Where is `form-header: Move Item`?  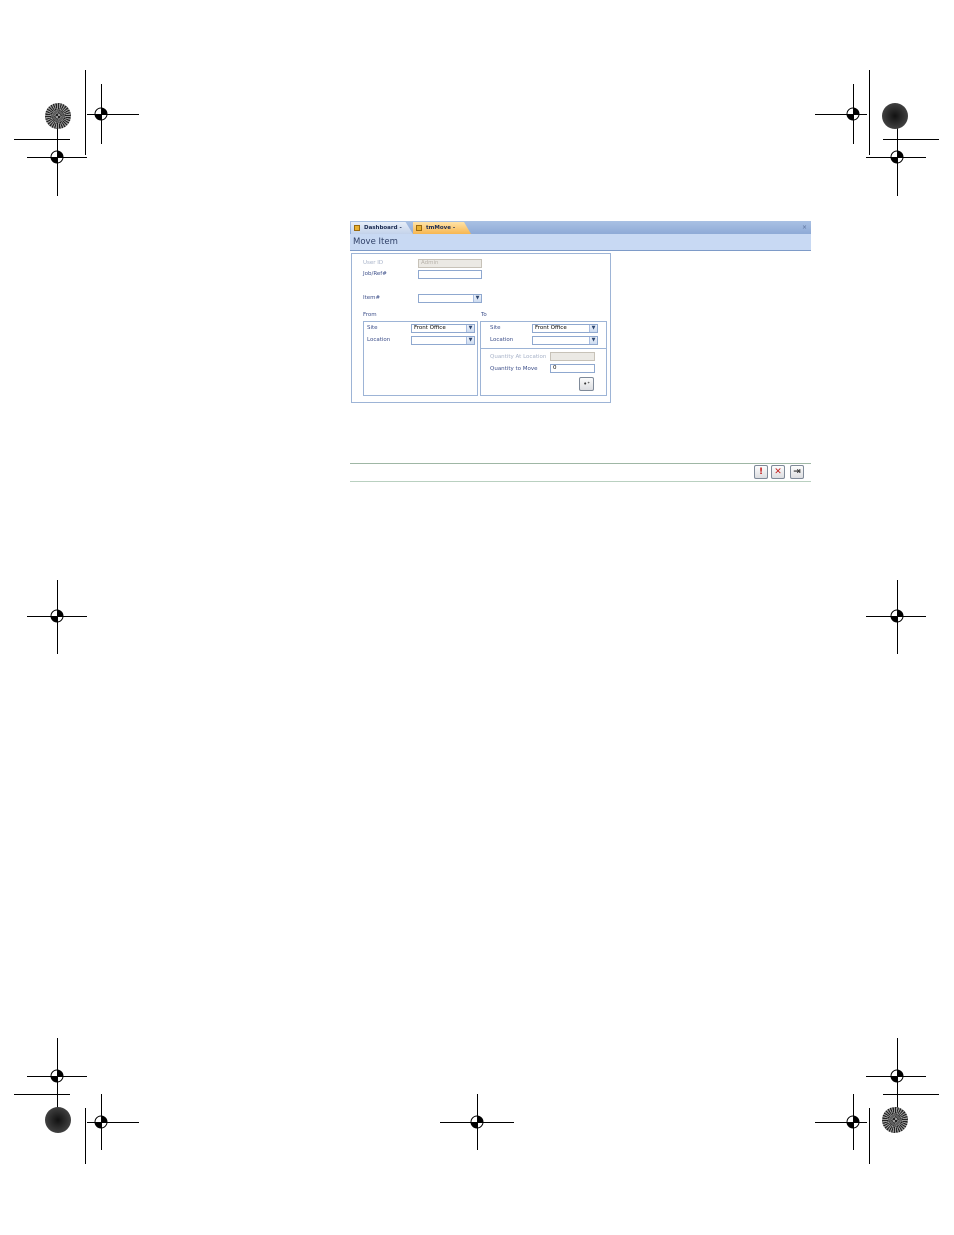 form-header: Move Item is located at coordinates (580, 242).